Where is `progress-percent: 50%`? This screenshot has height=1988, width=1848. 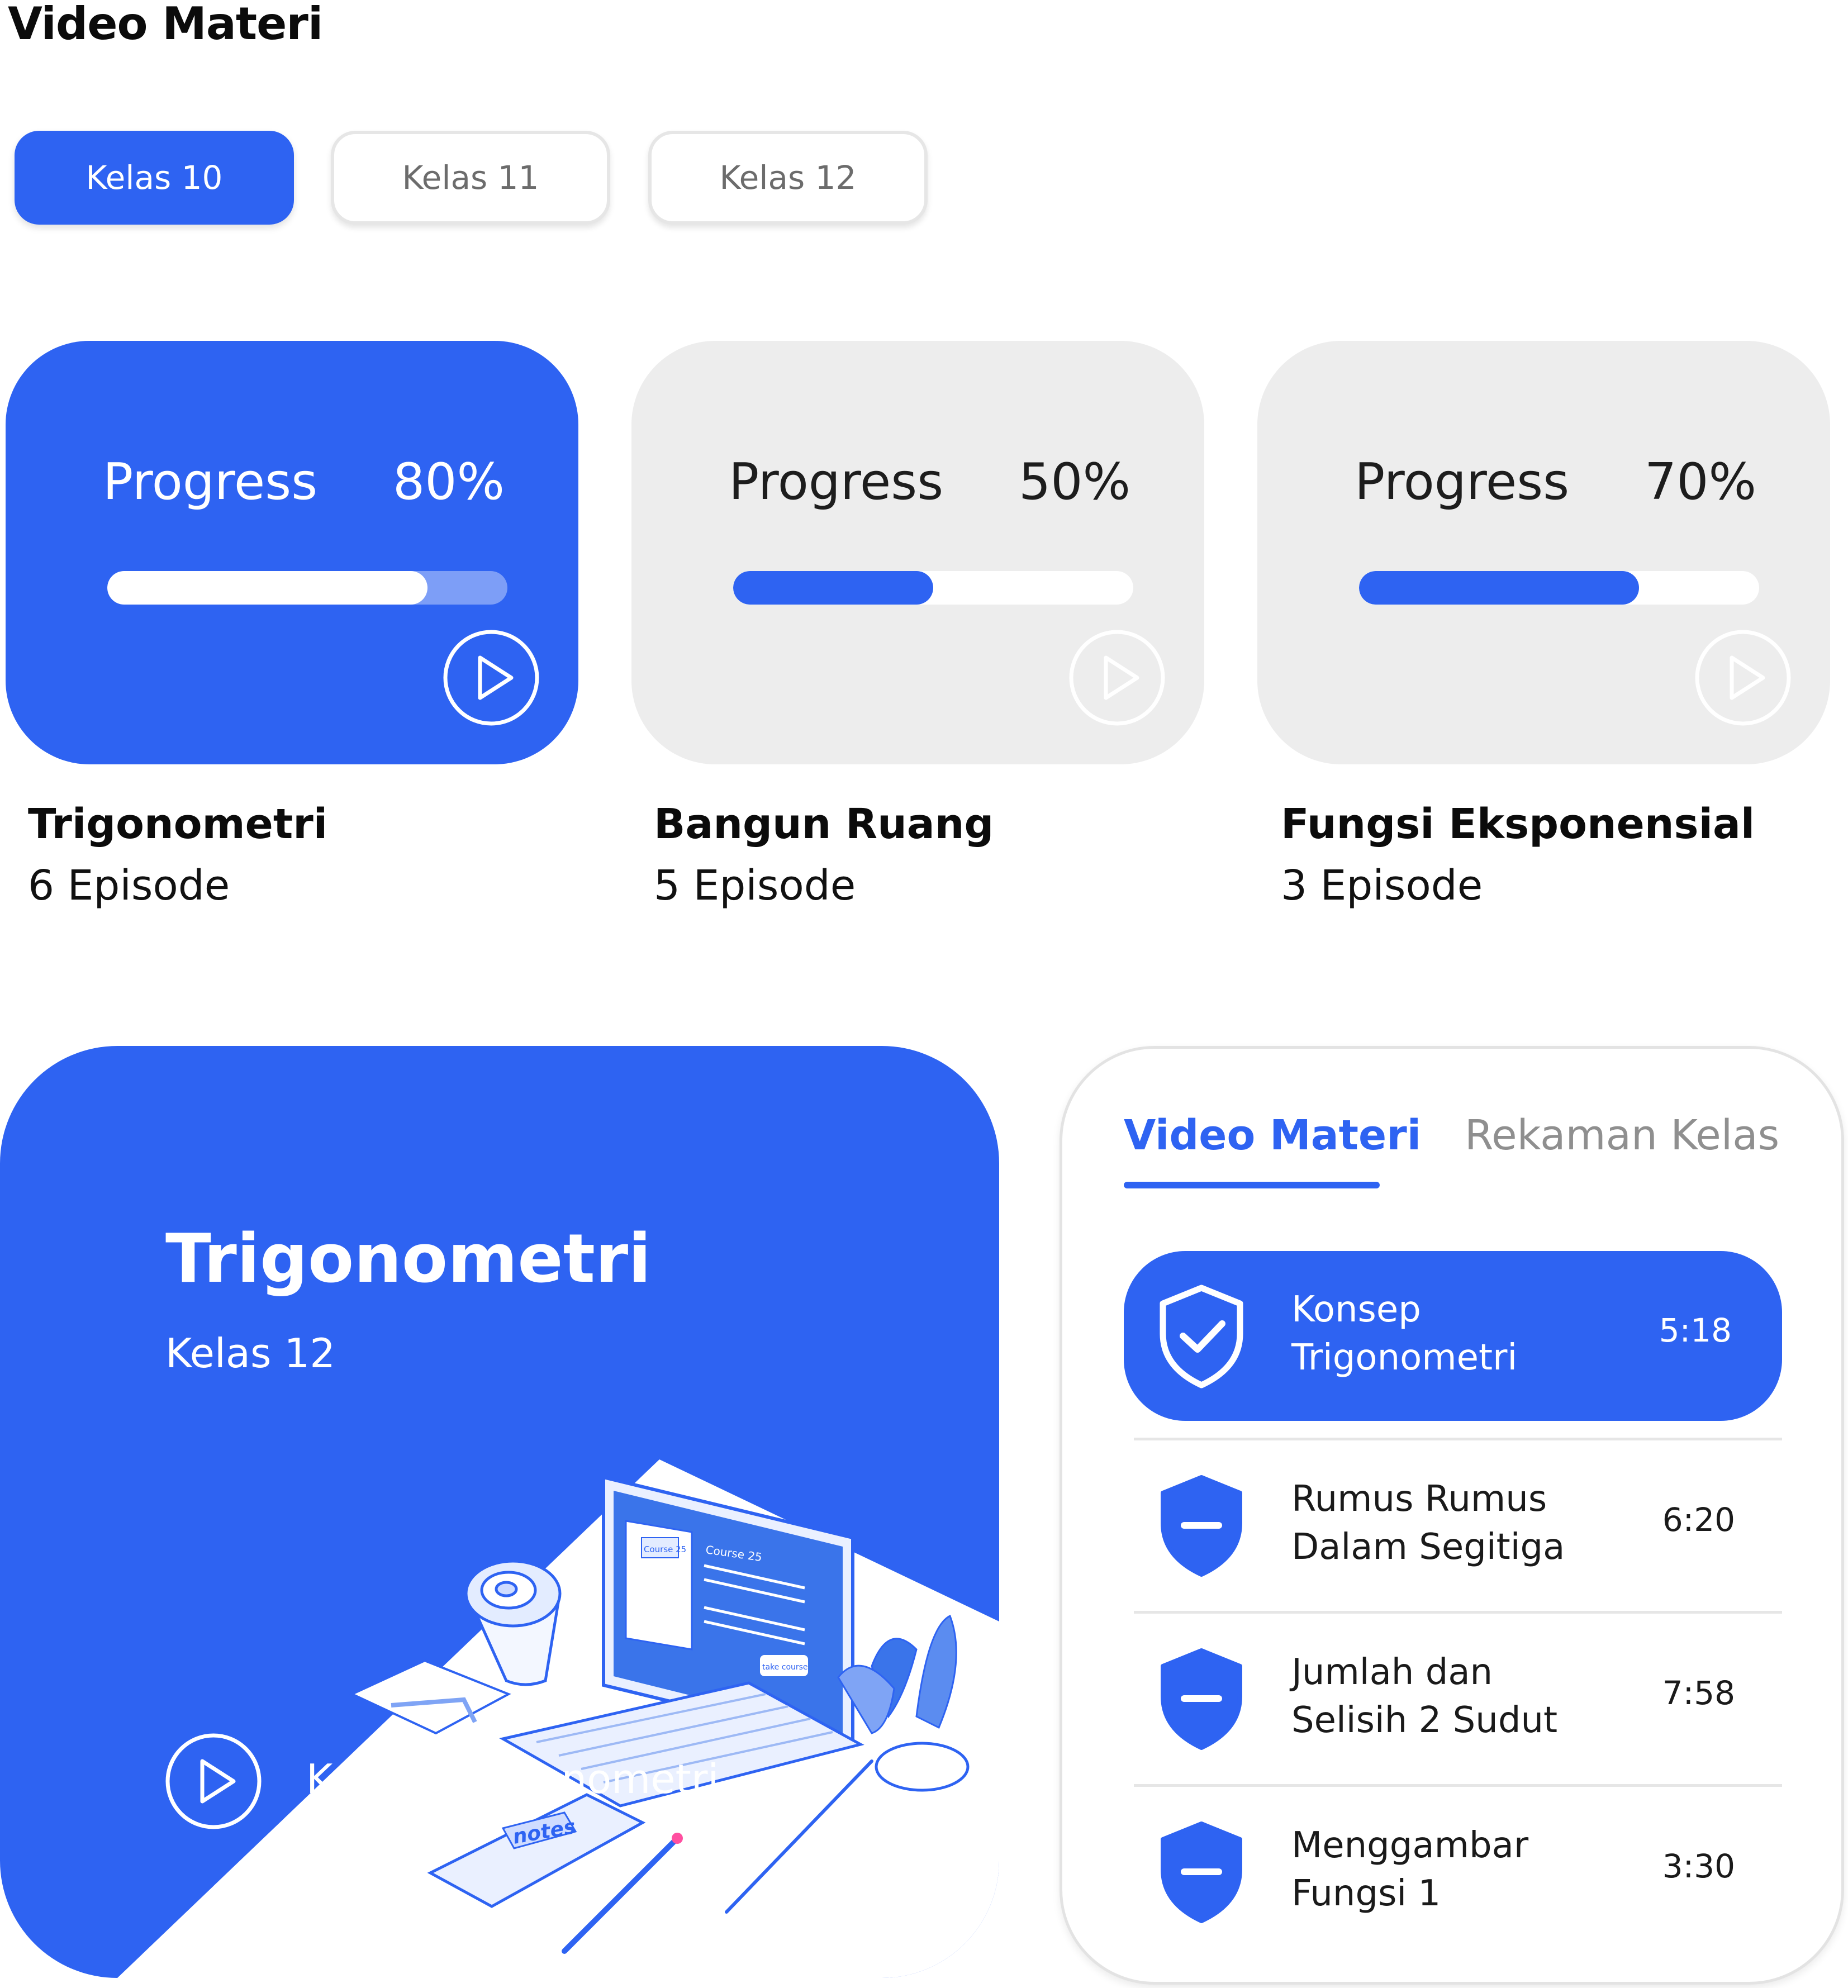
progress-percent: 50% is located at coordinates (1074, 482).